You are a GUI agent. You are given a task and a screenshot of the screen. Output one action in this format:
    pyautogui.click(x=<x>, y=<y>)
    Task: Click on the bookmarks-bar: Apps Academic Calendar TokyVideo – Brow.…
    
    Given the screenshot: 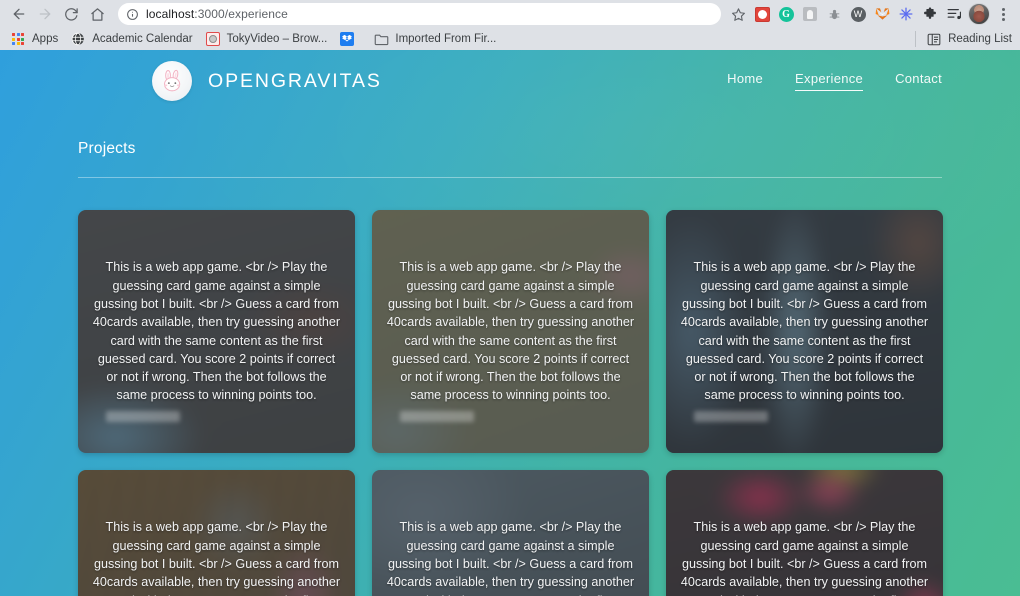 What is the action you would take?
    pyautogui.click(x=510, y=39)
    